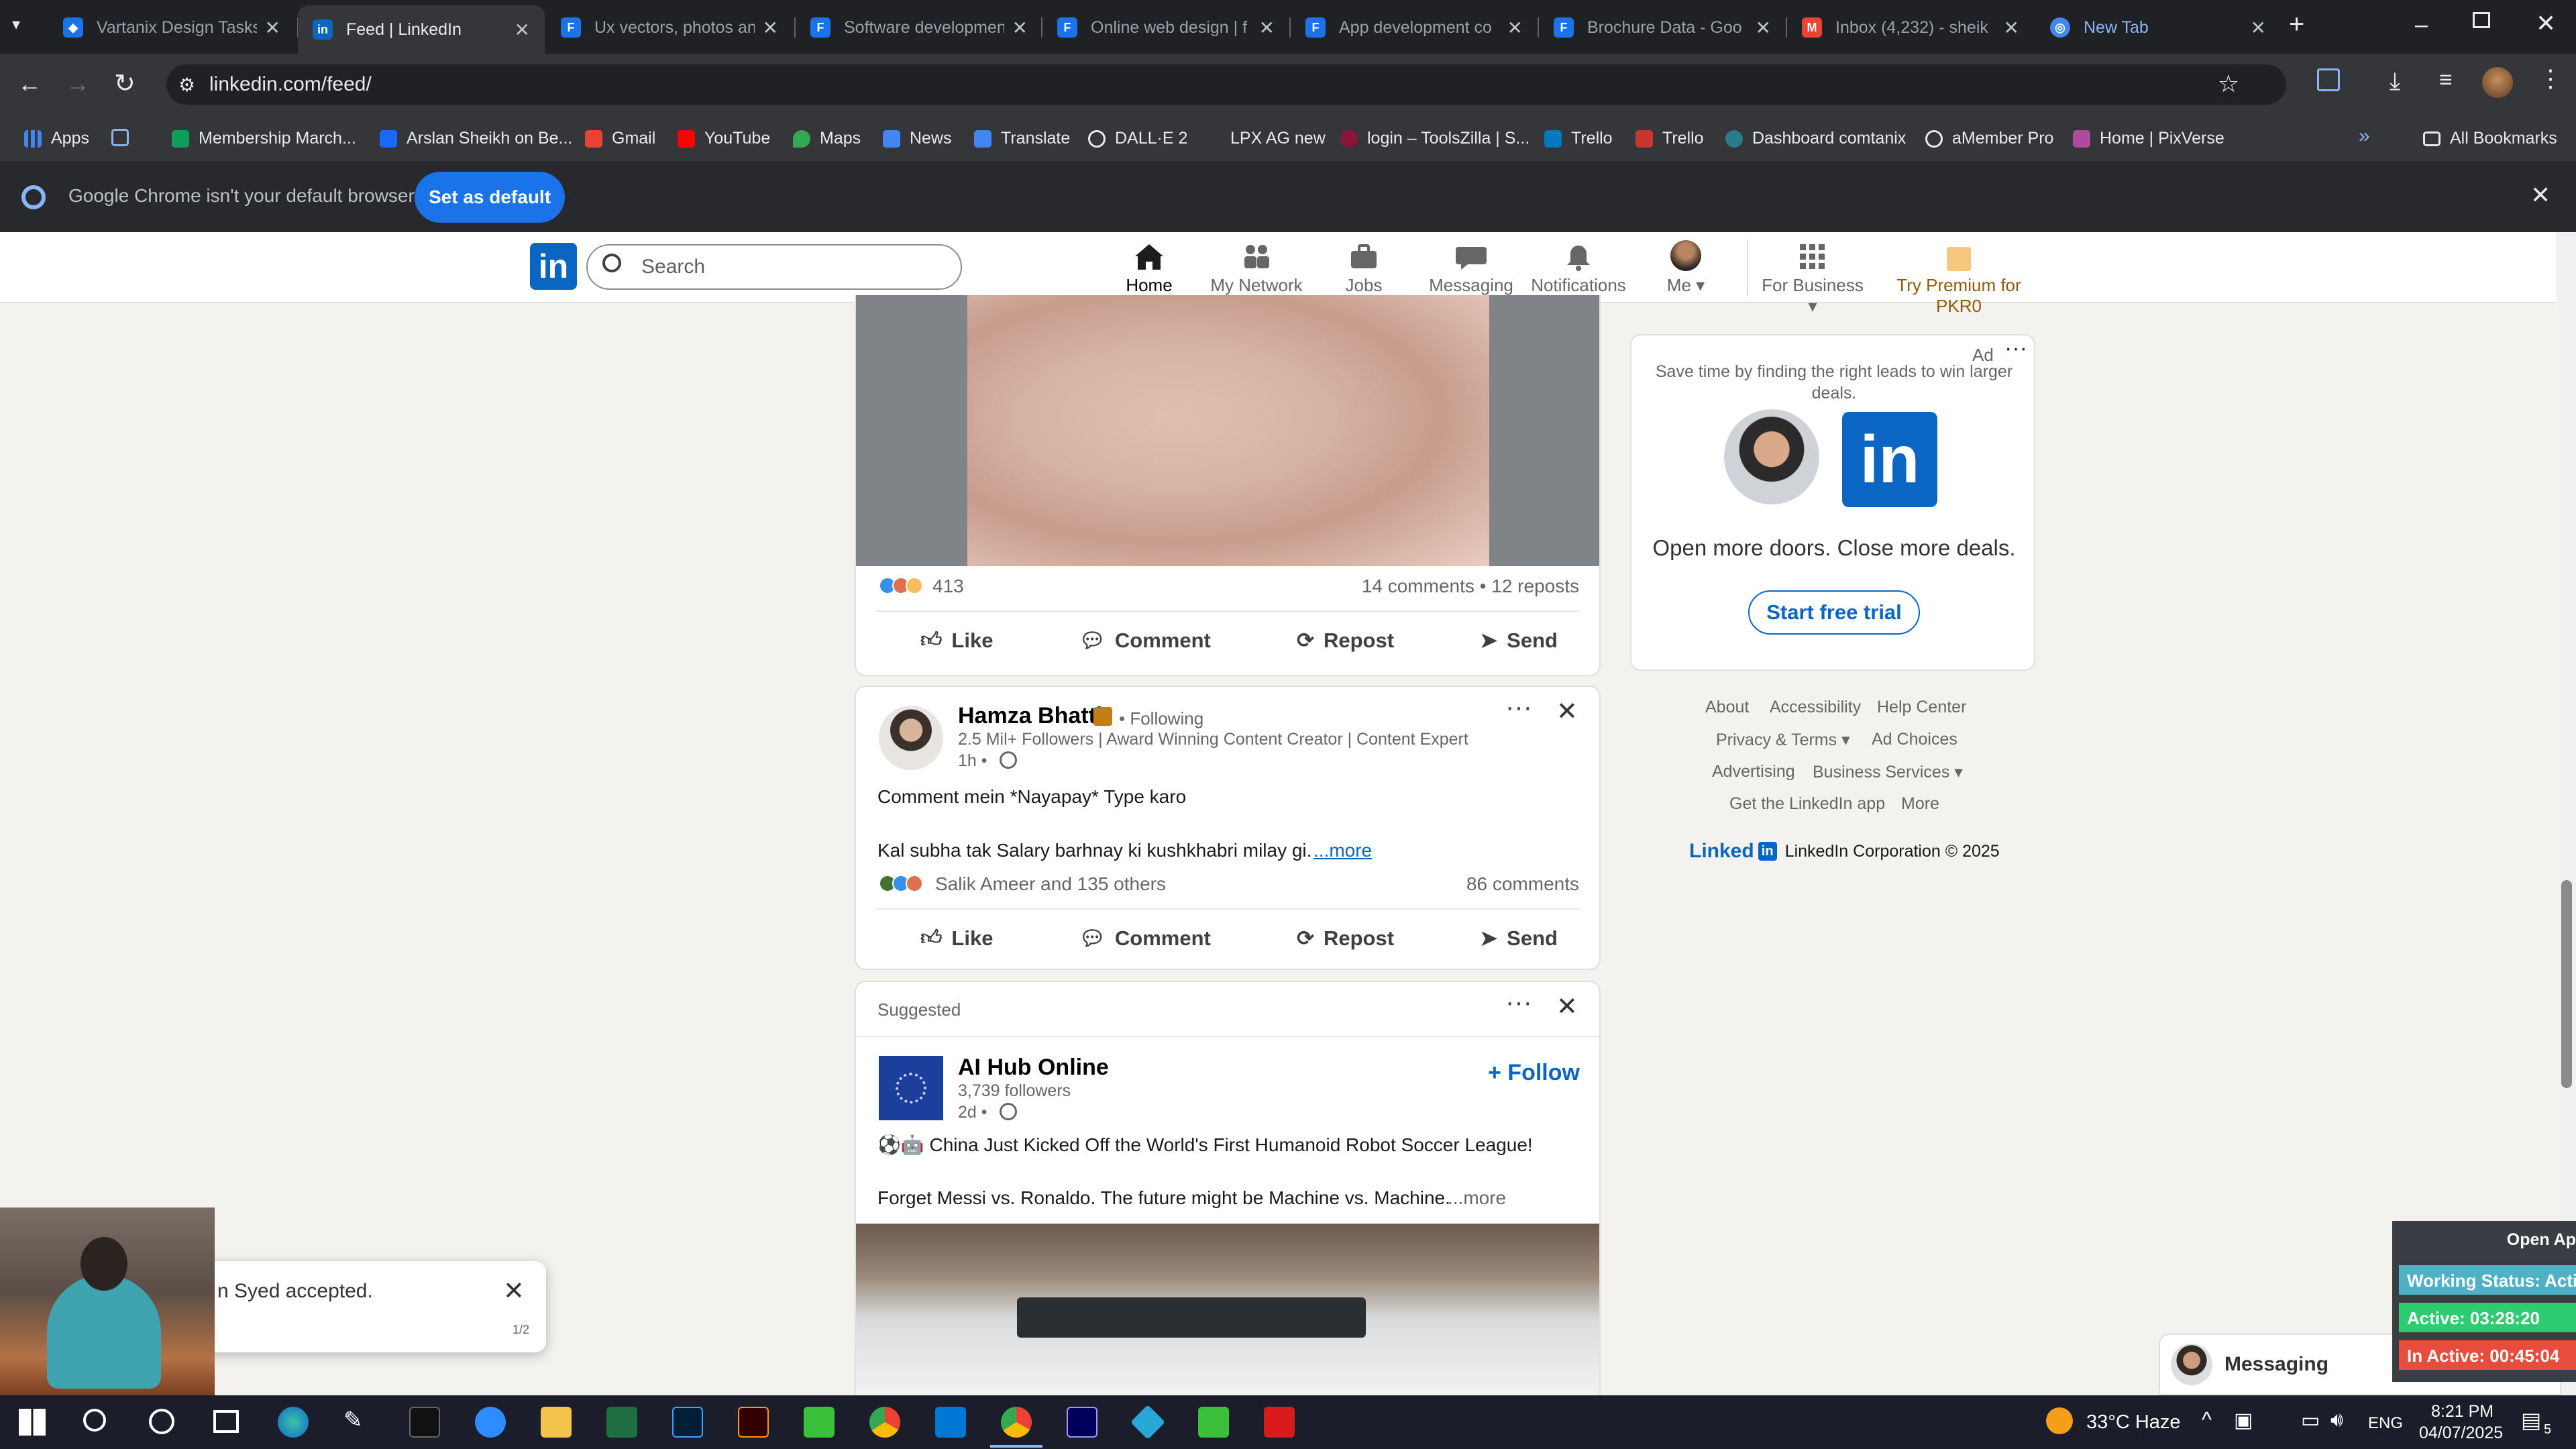  Describe the element at coordinates (1082, 1422) in the screenshot. I see `premiere-icon` at that location.